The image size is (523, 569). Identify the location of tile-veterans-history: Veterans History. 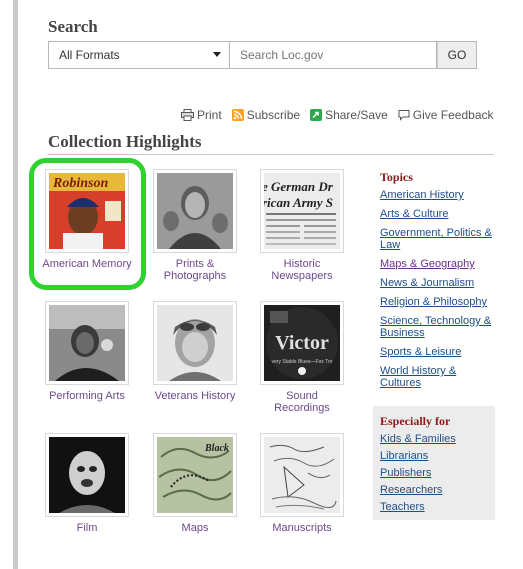
(195, 351).